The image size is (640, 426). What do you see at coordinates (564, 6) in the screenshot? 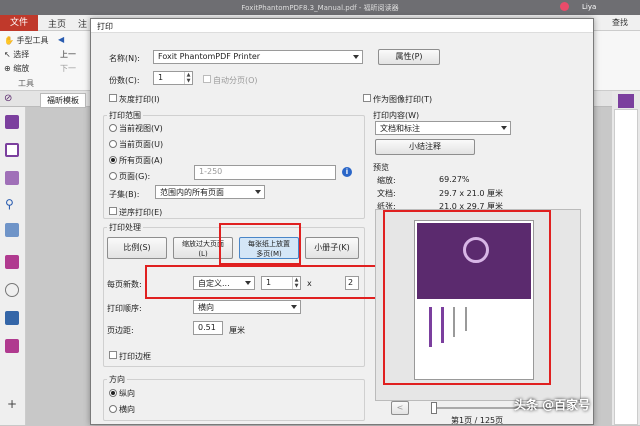
I see `avatar-icon` at bounding box center [564, 6].